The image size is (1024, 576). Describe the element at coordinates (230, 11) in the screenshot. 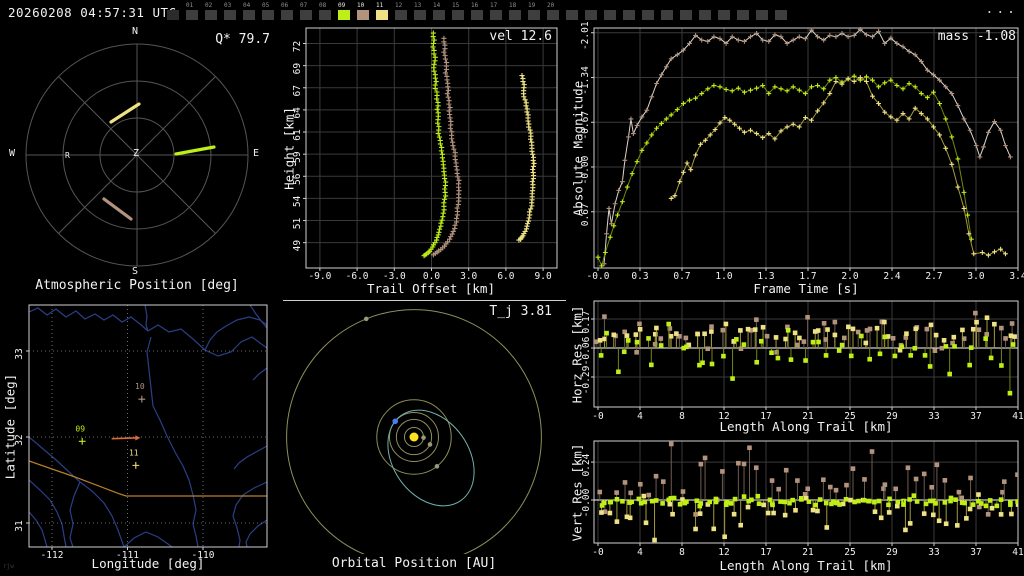

I see `frame-box-03: 03` at that location.